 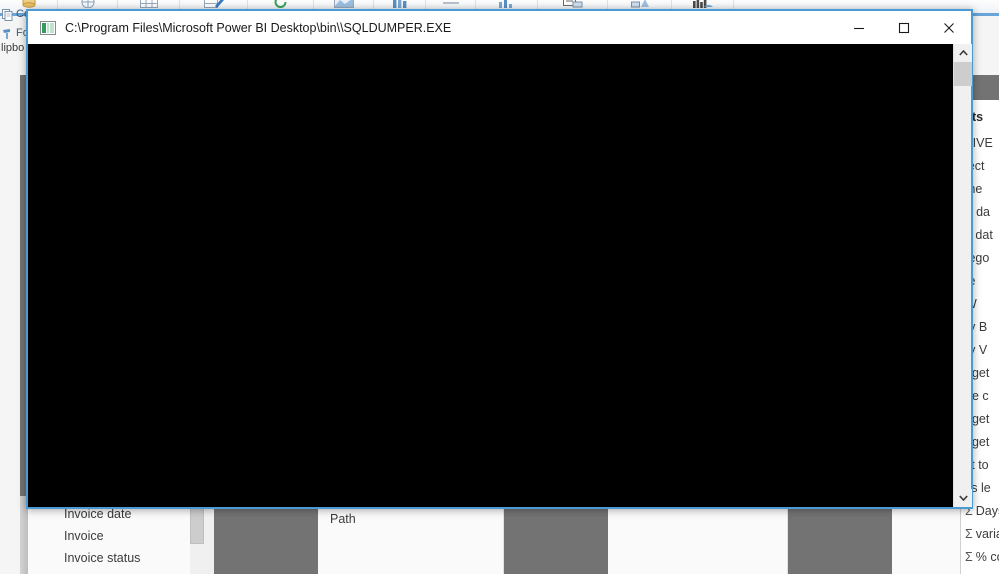 I want to click on scroll-down-arrow-icon, so click(x=963, y=498).